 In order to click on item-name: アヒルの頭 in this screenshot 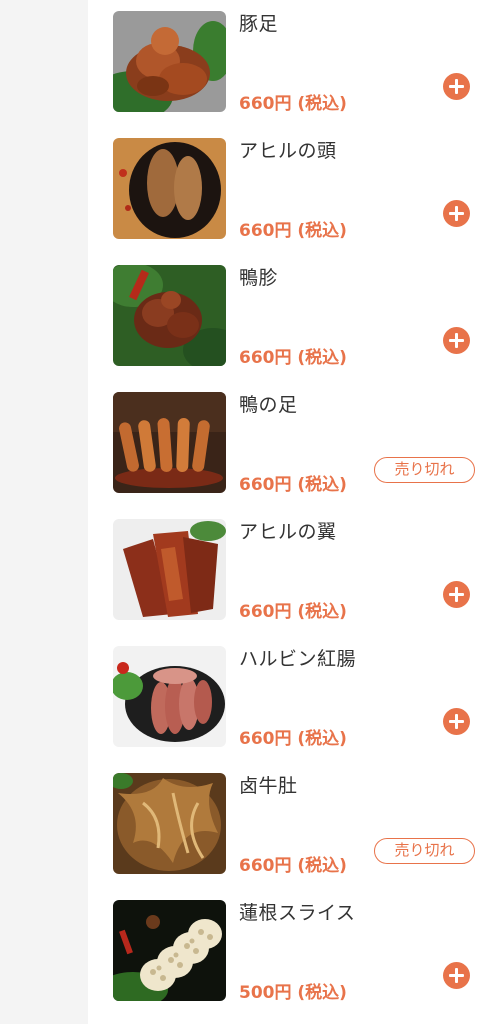, I will do `click(288, 151)`.